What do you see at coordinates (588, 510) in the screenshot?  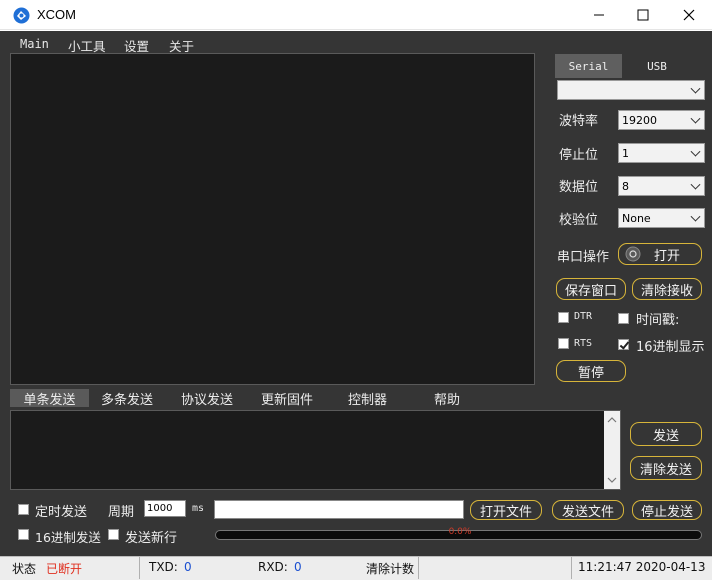 I see `send-file-button: 发送文件` at bounding box center [588, 510].